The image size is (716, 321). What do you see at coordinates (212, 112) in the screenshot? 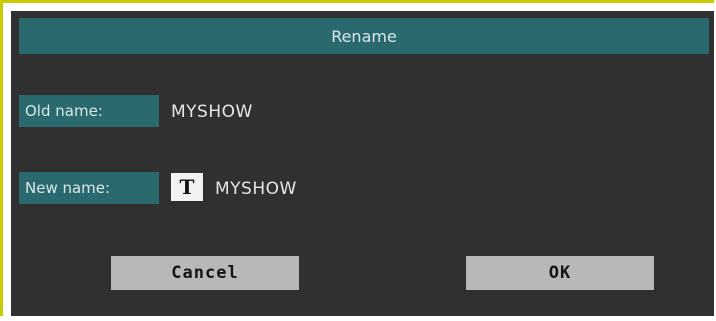
I see `old-name-value: MYSHOW` at bounding box center [212, 112].